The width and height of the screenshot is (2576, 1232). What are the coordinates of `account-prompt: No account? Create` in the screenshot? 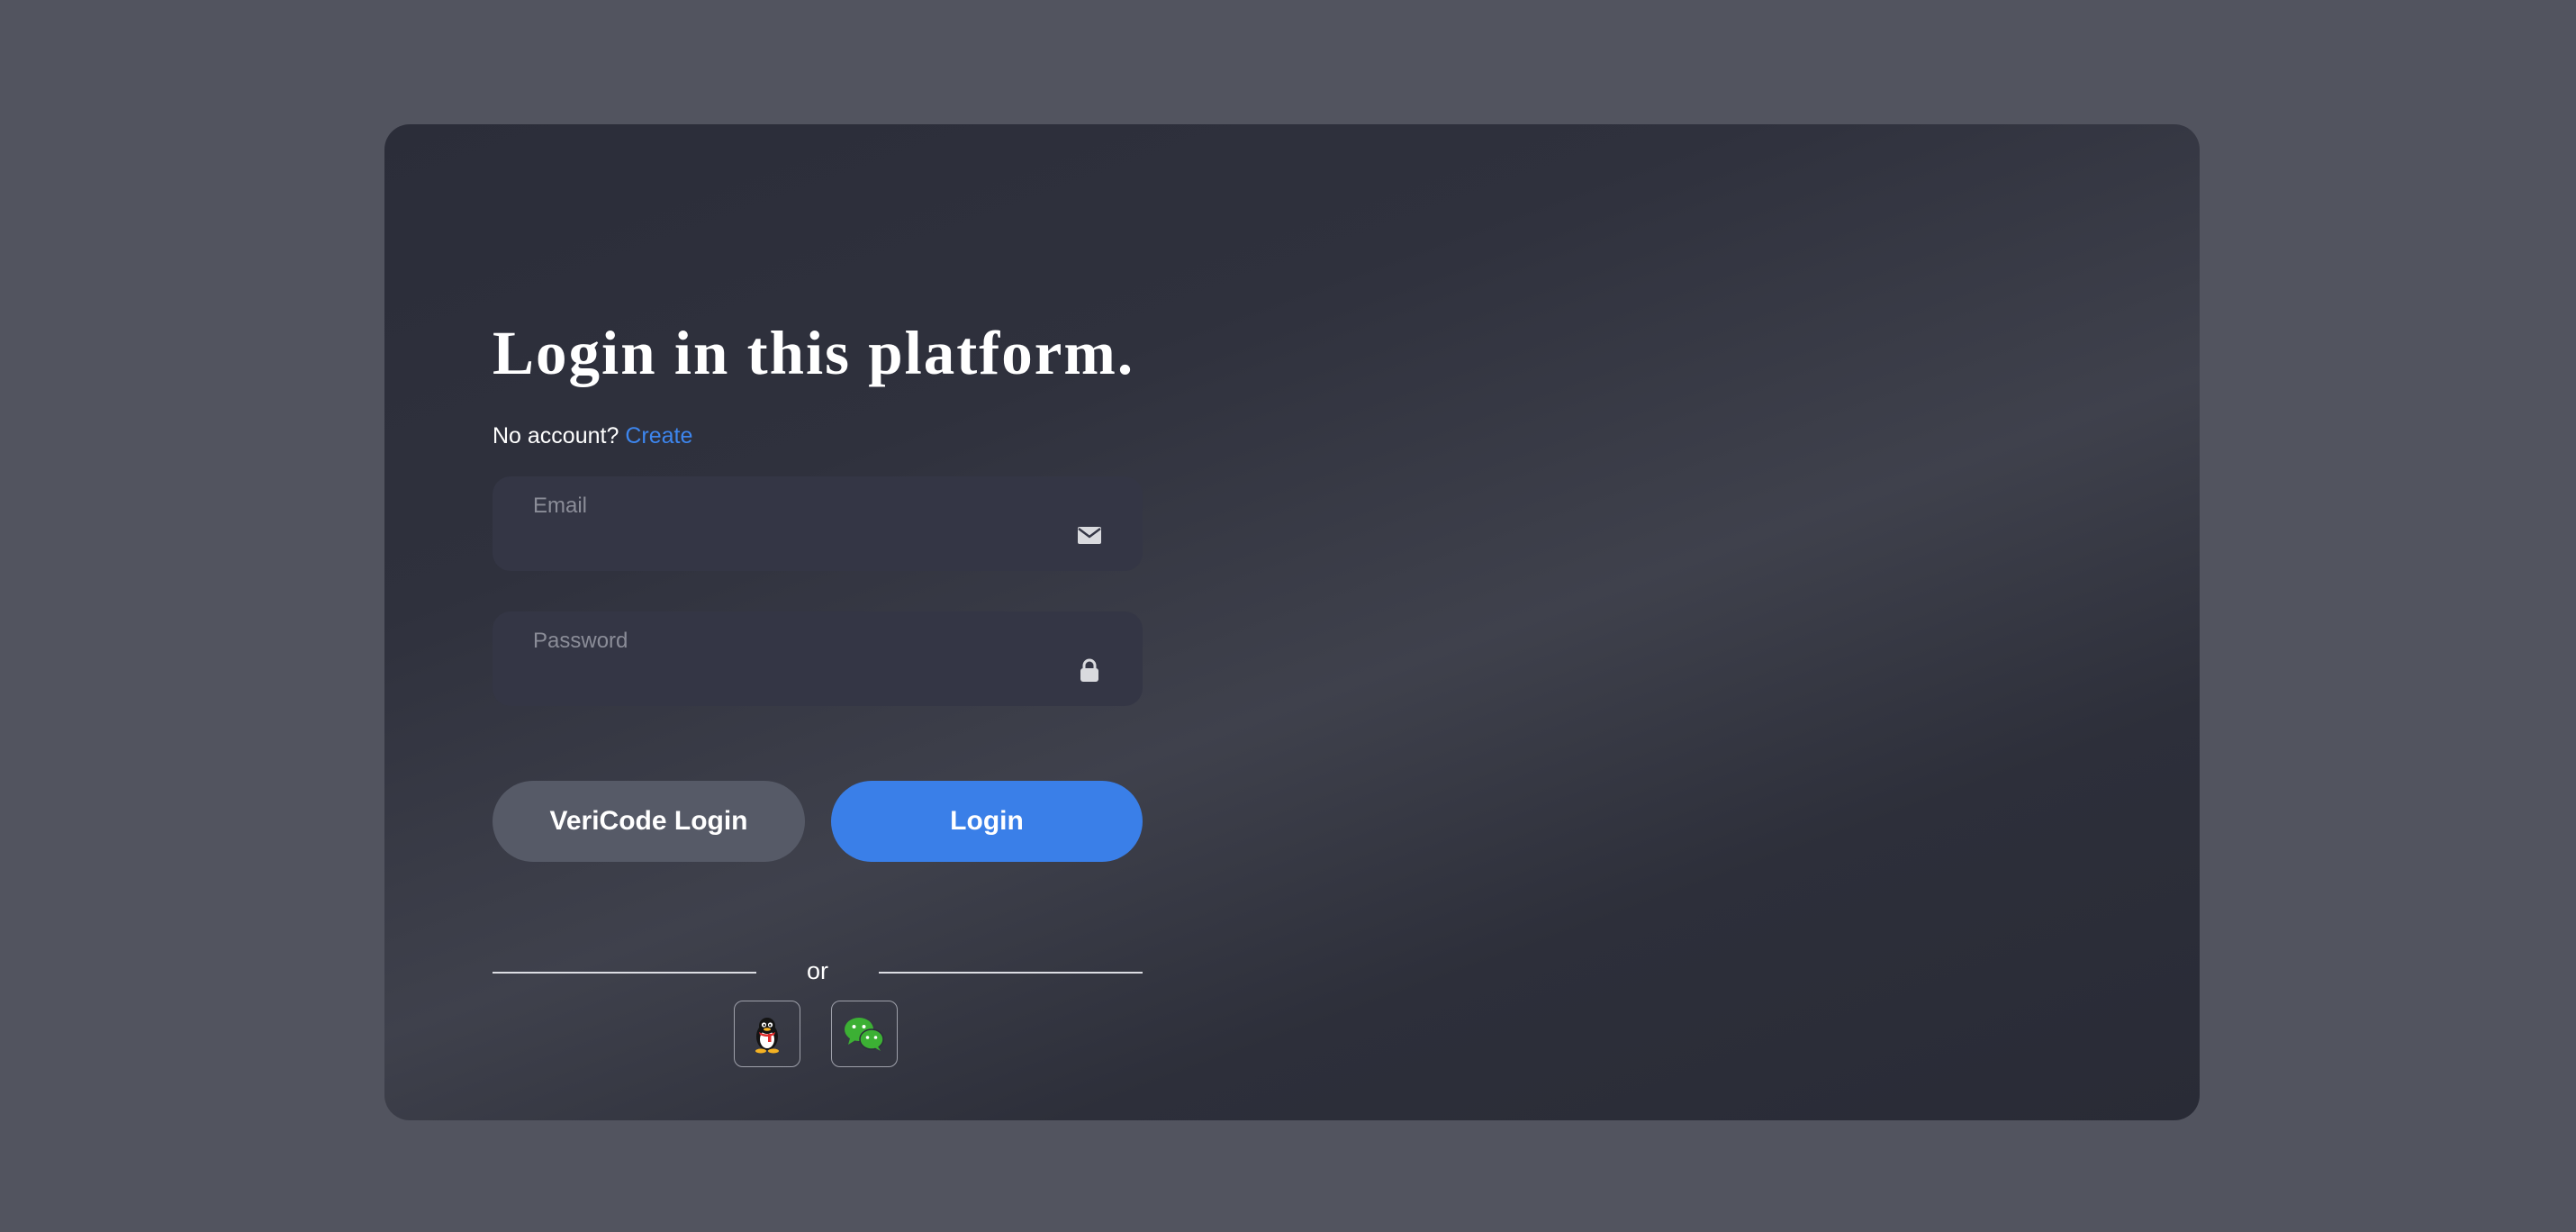 It's located at (592, 436).